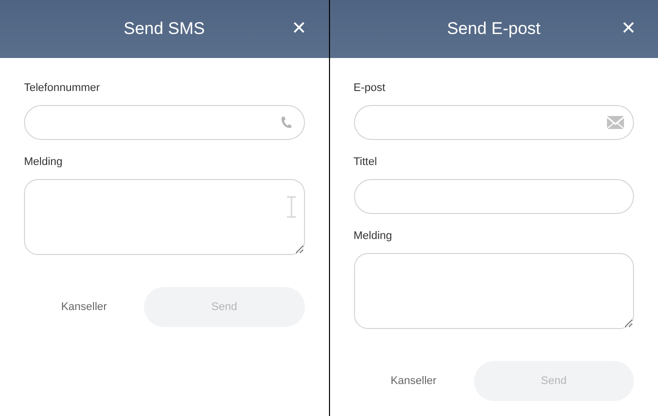 This screenshot has width=658, height=416. I want to click on envelope-icon, so click(615, 122).